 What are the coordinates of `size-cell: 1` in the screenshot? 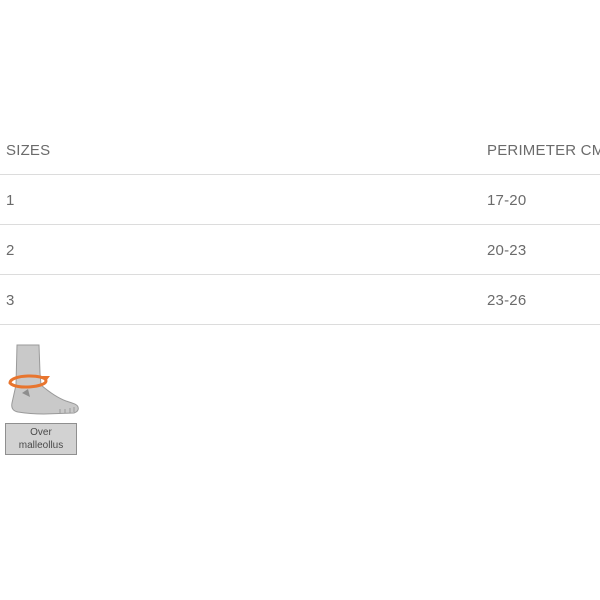 It's located at (10, 200).